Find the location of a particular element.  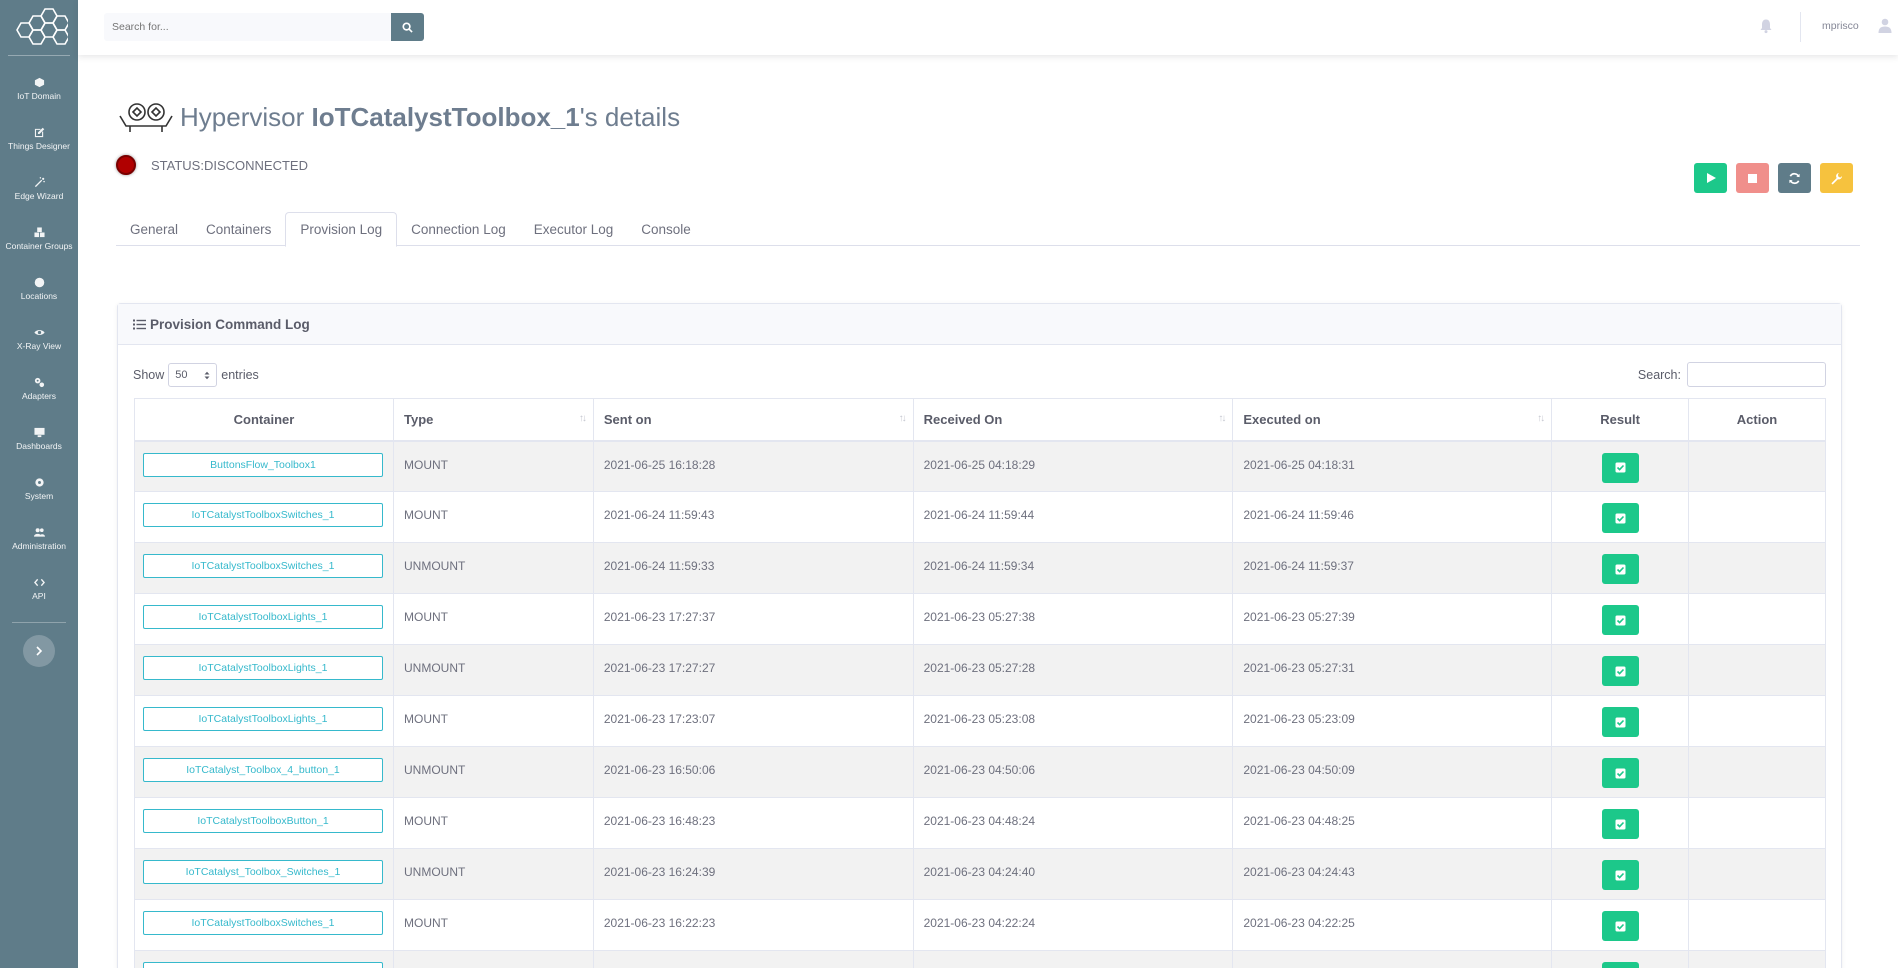

search-icon is located at coordinates (407, 27).